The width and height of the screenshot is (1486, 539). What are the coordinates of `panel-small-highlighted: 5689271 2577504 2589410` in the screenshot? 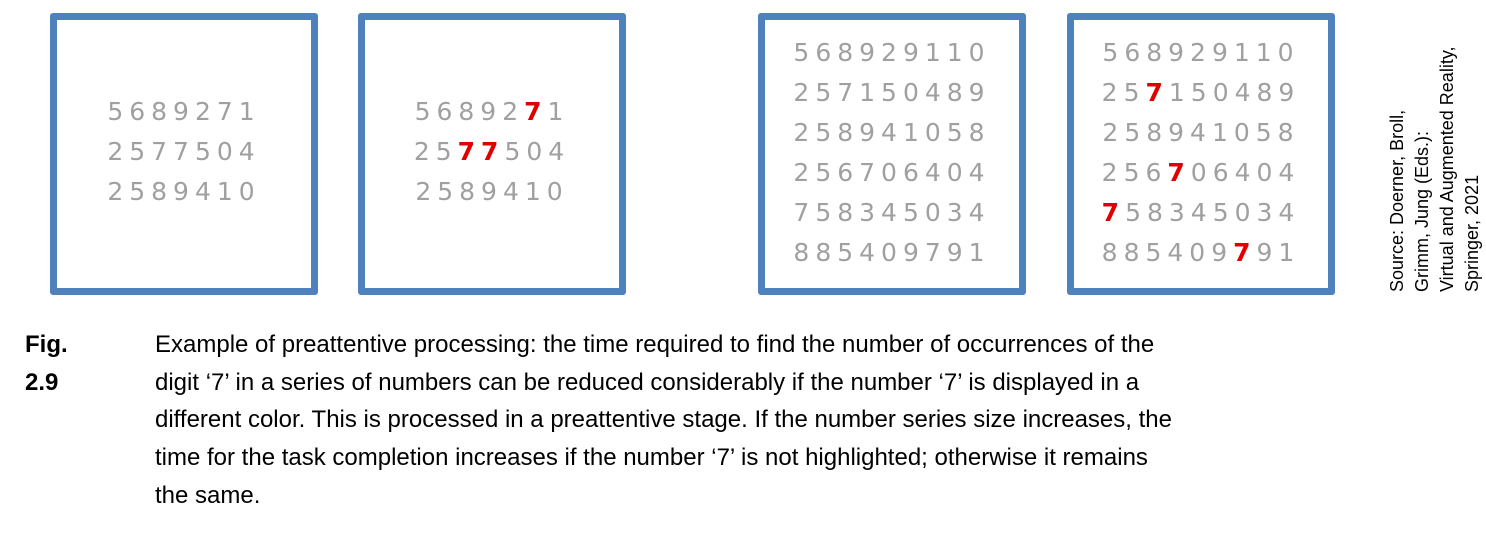 It's located at (492, 154).